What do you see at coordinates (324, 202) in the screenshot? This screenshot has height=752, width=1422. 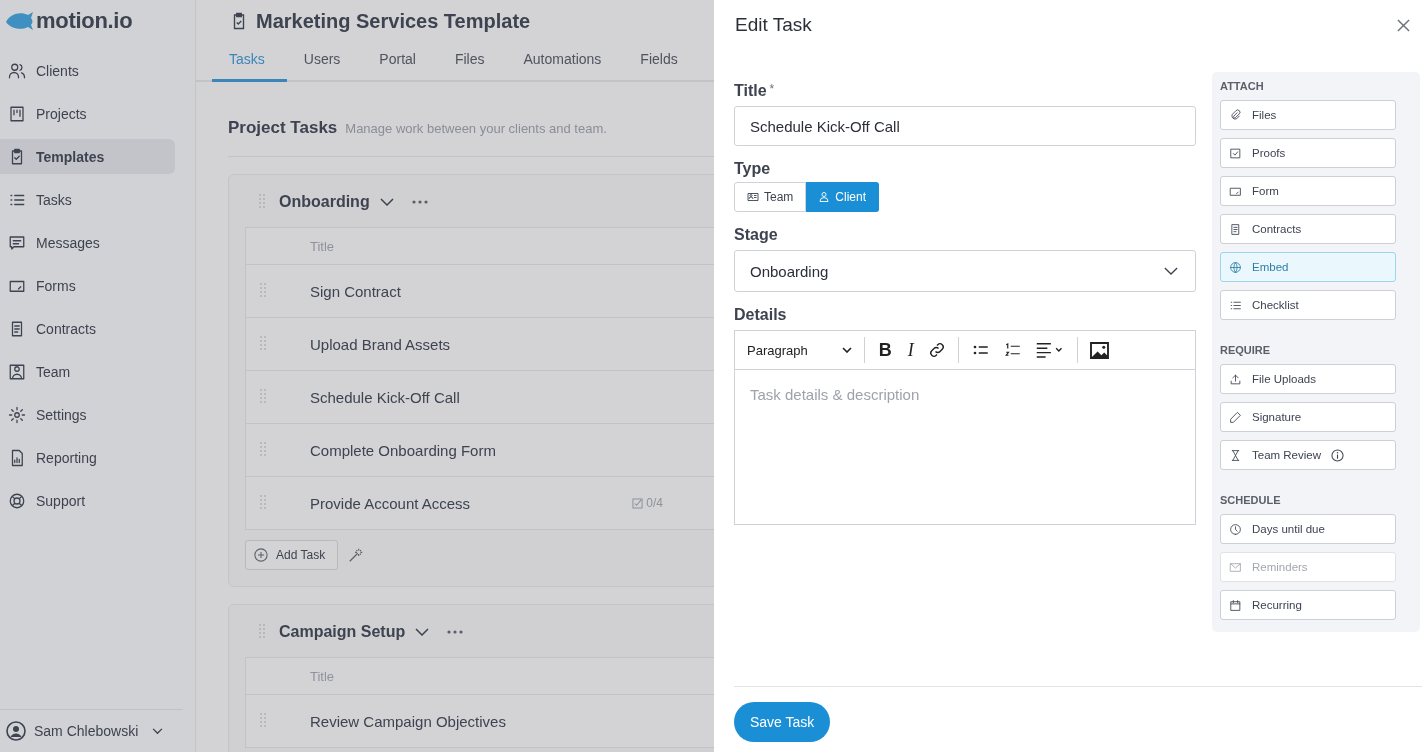 I see `group-name: Onboarding` at bounding box center [324, 202].